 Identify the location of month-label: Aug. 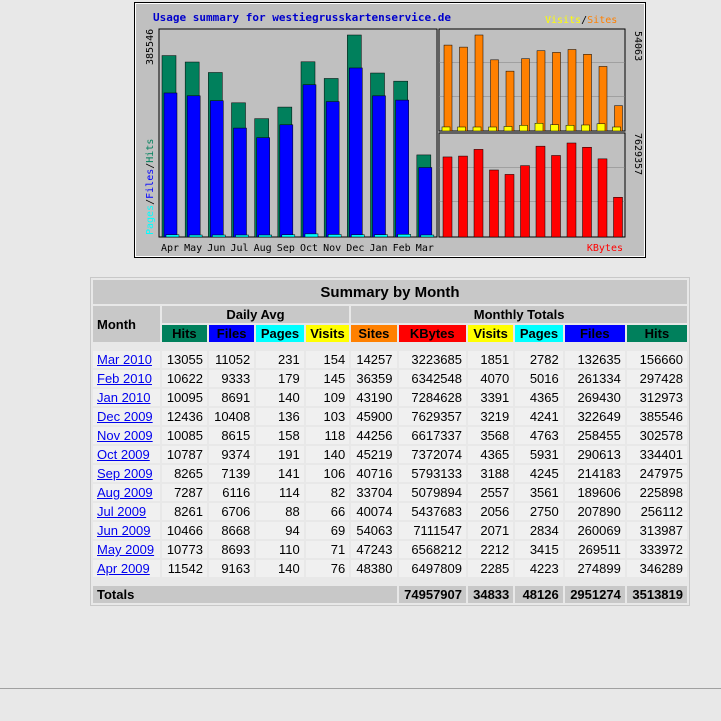
(263, 248).